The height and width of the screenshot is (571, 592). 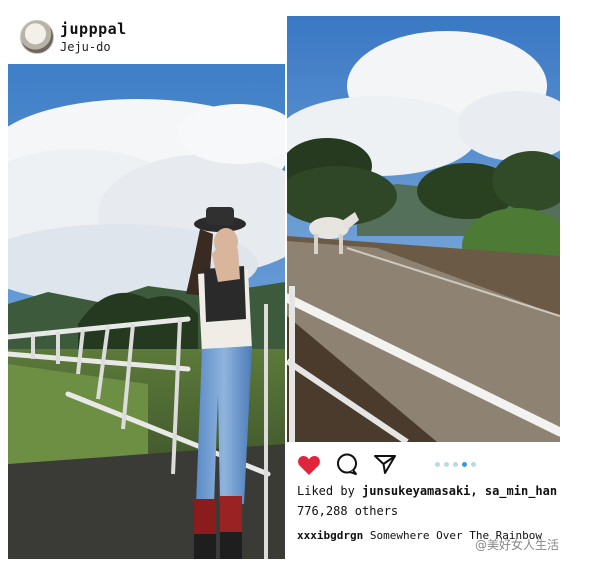 I want to click on carousel-dot-active, so click(x=464, y=464).